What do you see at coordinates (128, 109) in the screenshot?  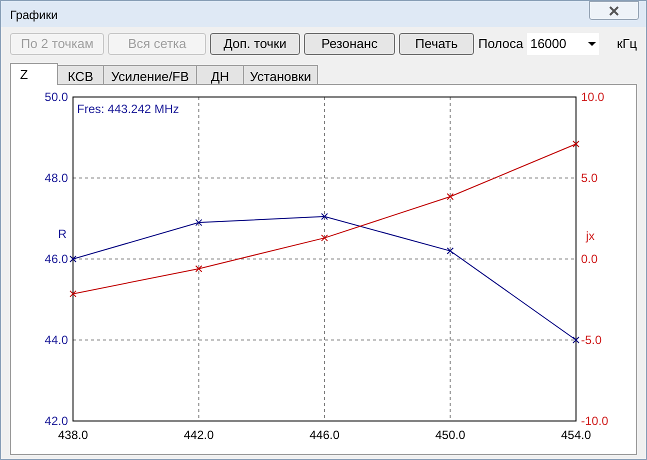 I see `resonance-annotation: Fres: 443.242 MHz` at bounding box center [128, 109].